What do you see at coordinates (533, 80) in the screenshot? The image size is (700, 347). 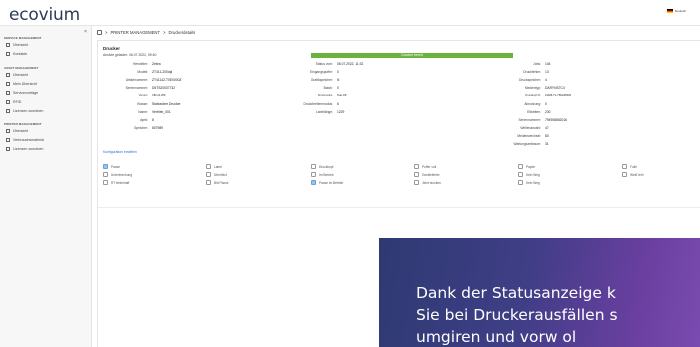 I see `field-print-memory: Druckspeicher: 4` at bounding box center [533, 80].